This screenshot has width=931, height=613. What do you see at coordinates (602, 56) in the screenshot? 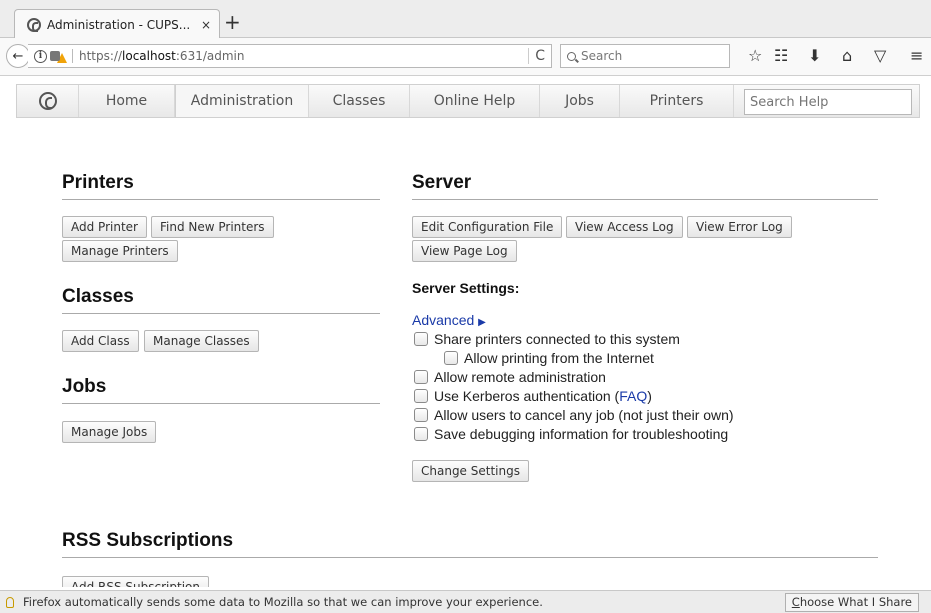
I see `browser-search-placeholder: Search` at bounding box center [602, 56].